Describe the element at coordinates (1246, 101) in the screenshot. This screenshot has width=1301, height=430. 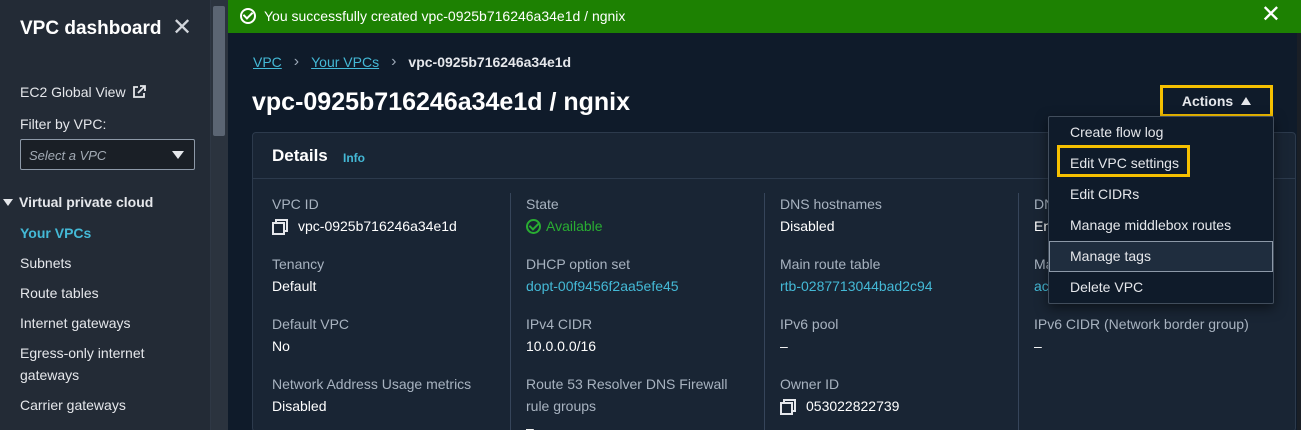
I see `caret-up-icon` at that location.